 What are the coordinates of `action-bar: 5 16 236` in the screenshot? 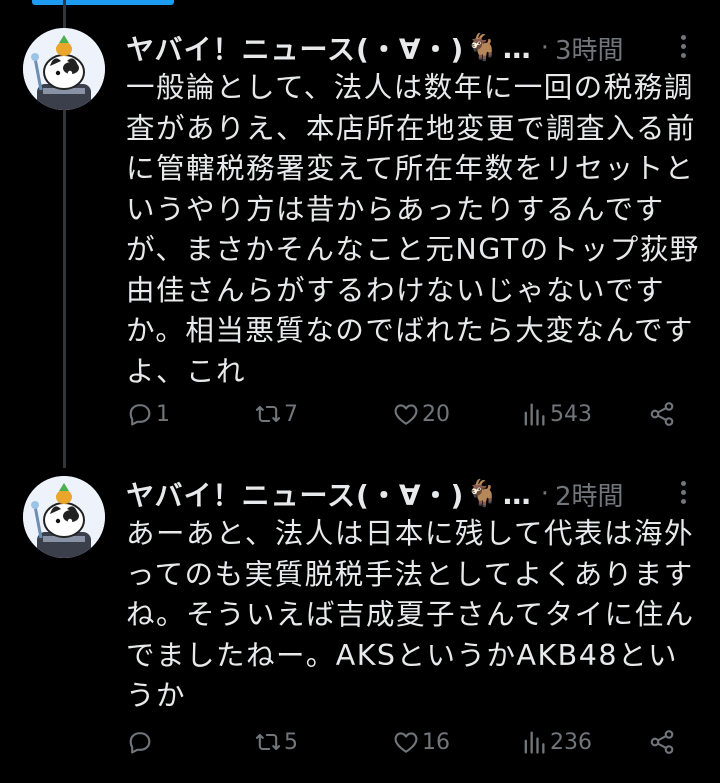 It's located at (403, 746).